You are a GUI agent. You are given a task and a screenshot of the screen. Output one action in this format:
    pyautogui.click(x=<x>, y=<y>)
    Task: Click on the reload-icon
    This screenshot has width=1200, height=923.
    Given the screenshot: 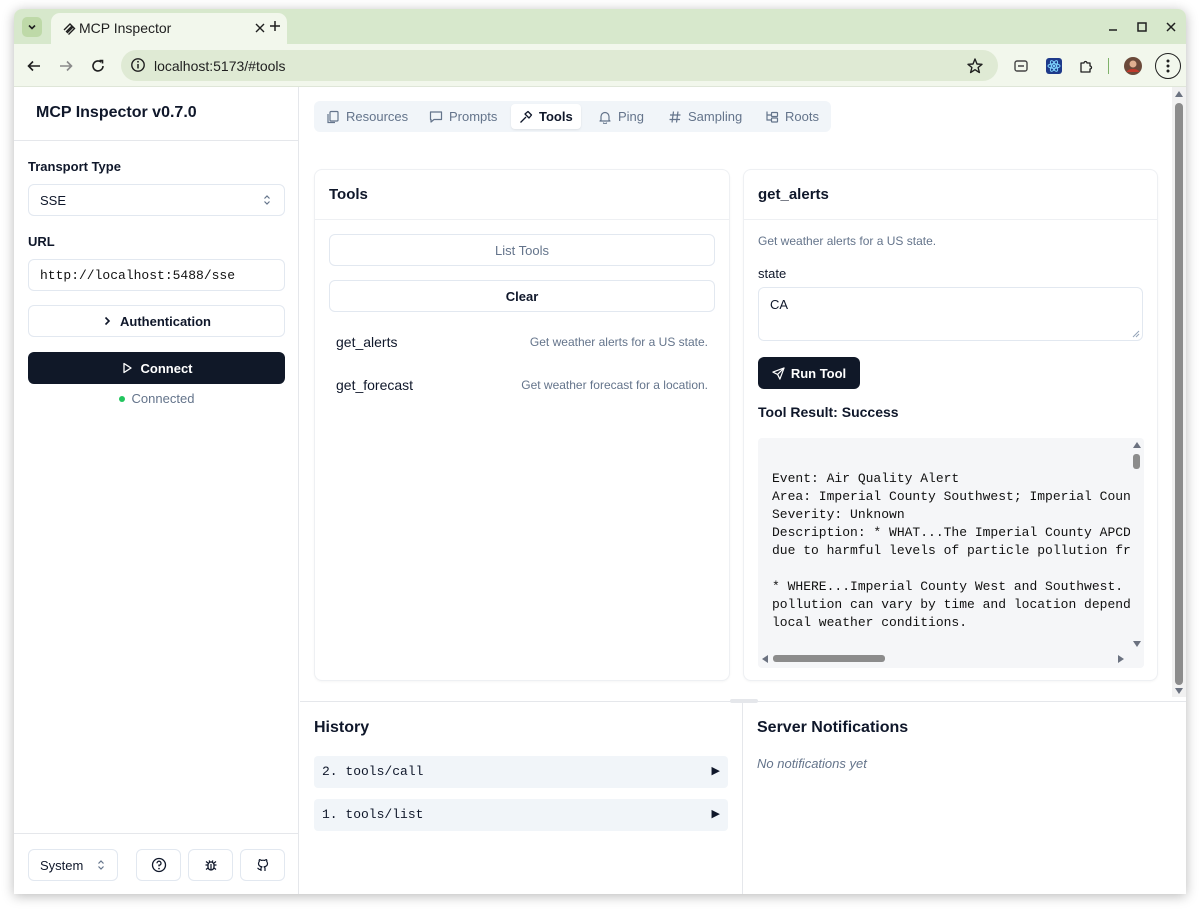 What is the action you would take?
    pyautogui.click(x=98, y=65)
    